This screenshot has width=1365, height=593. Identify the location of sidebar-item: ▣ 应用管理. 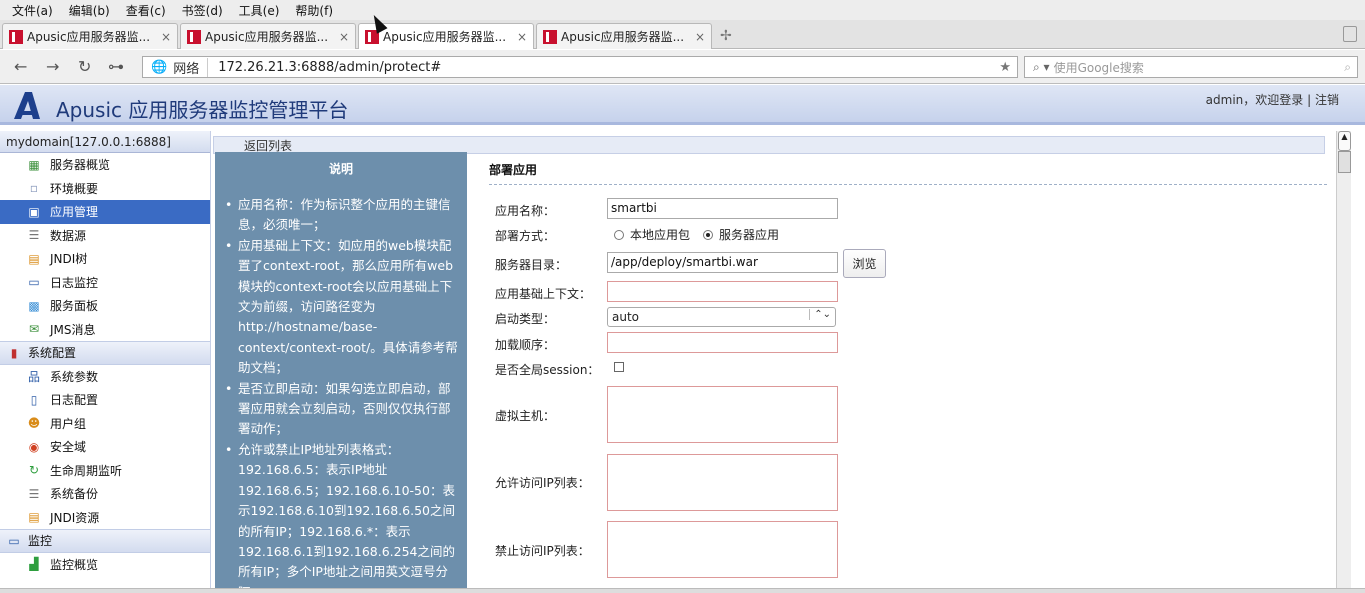
(105, 212).